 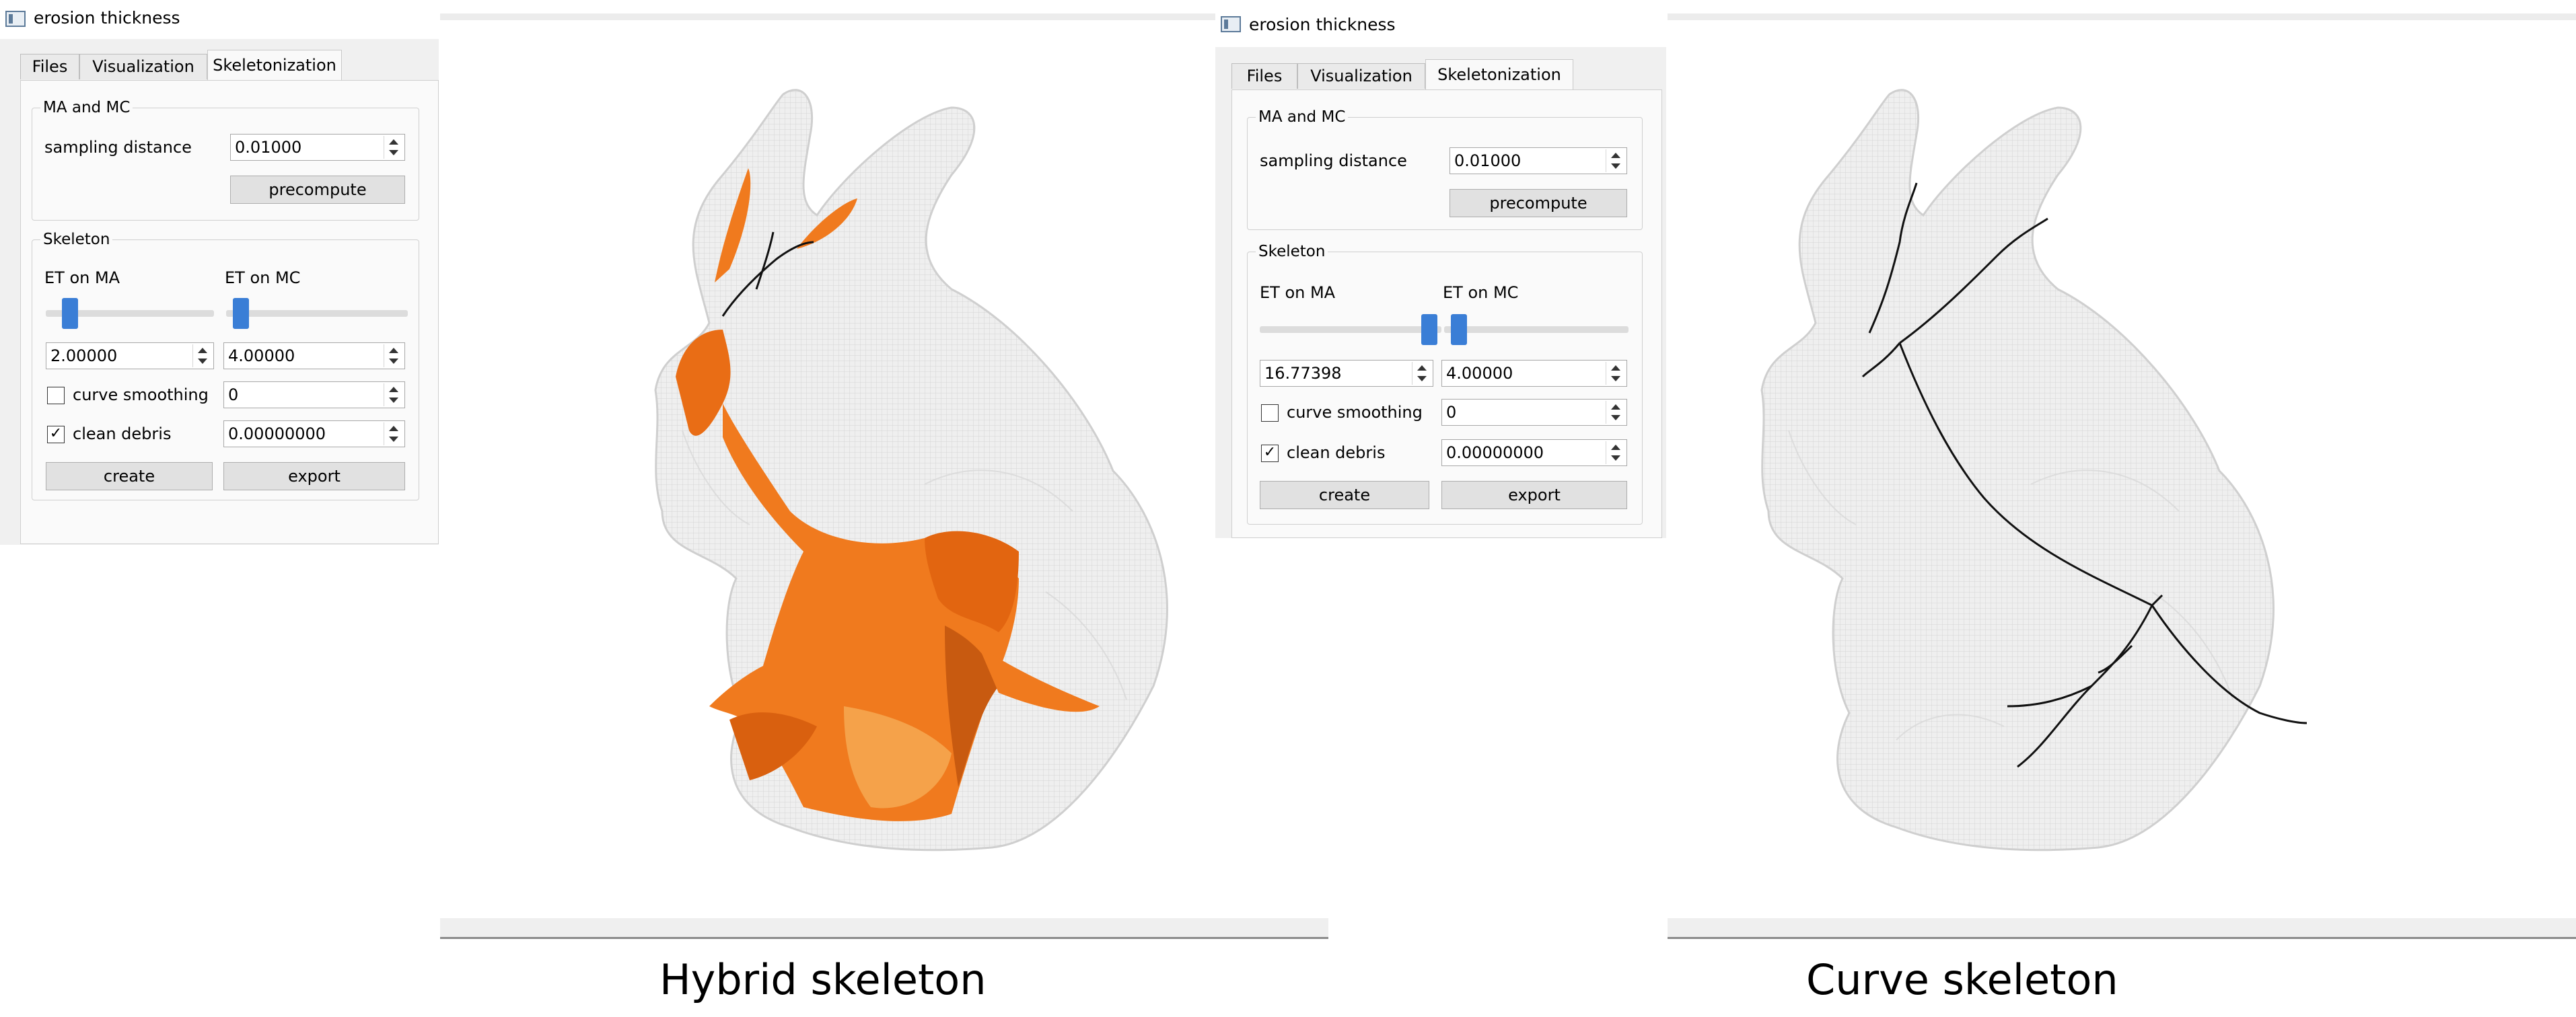 What do you see at coordinates (911, 471) in the screenshot?
I see `hybrid-bunny-render` at bounding box center [911, 471].